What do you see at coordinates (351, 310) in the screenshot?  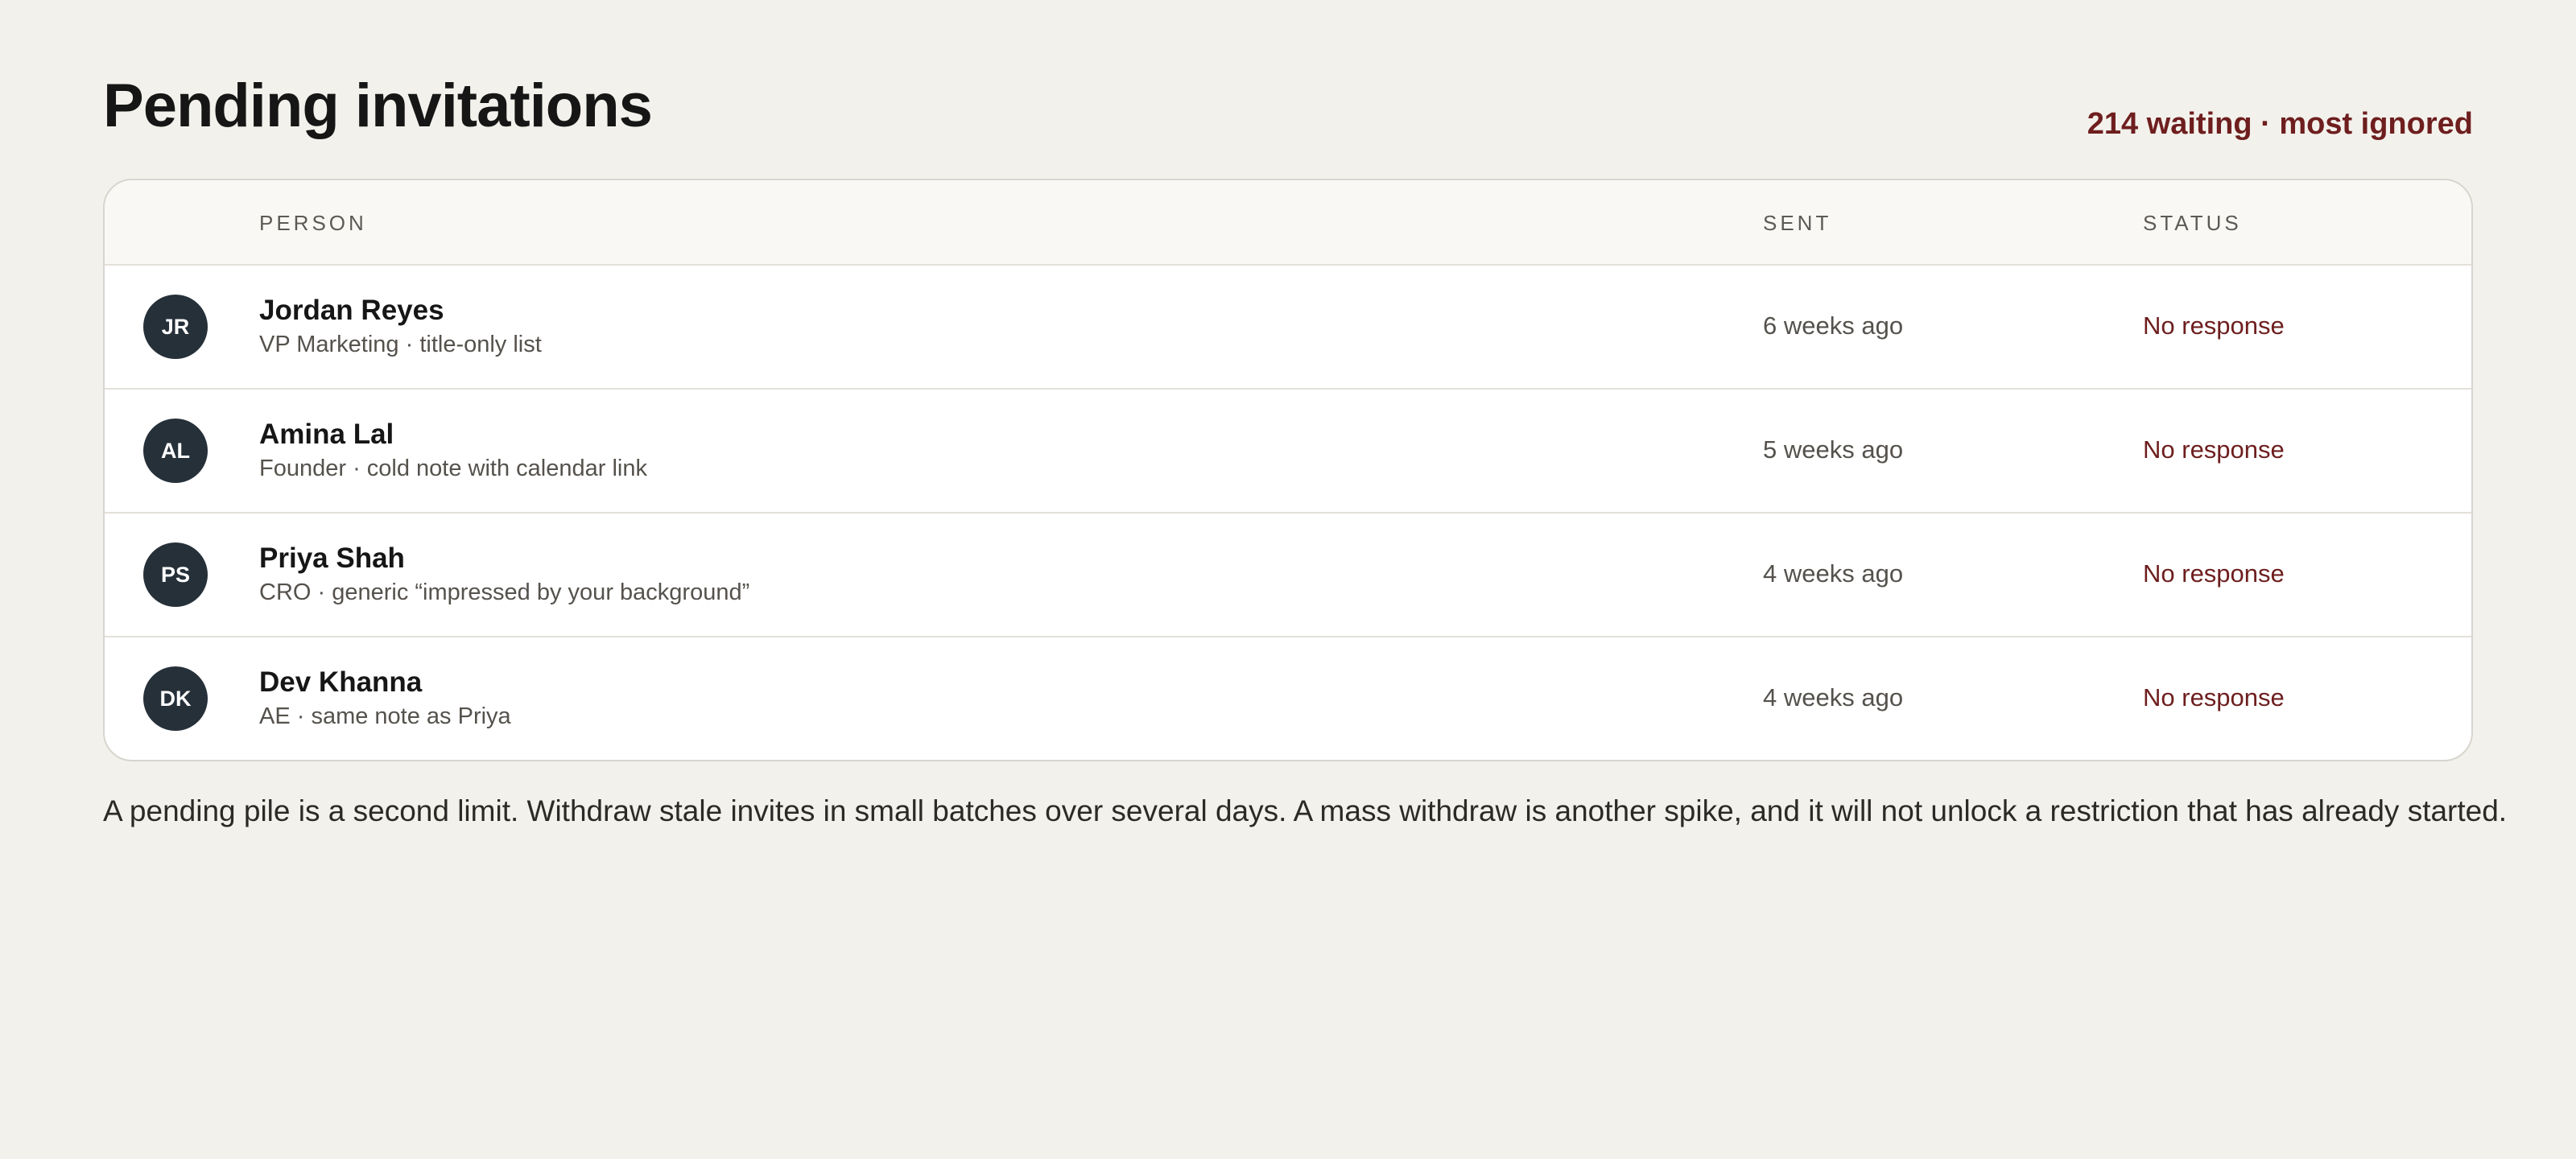 I see `person-name: Jordan Reyes` at bounding box center [351, 310].